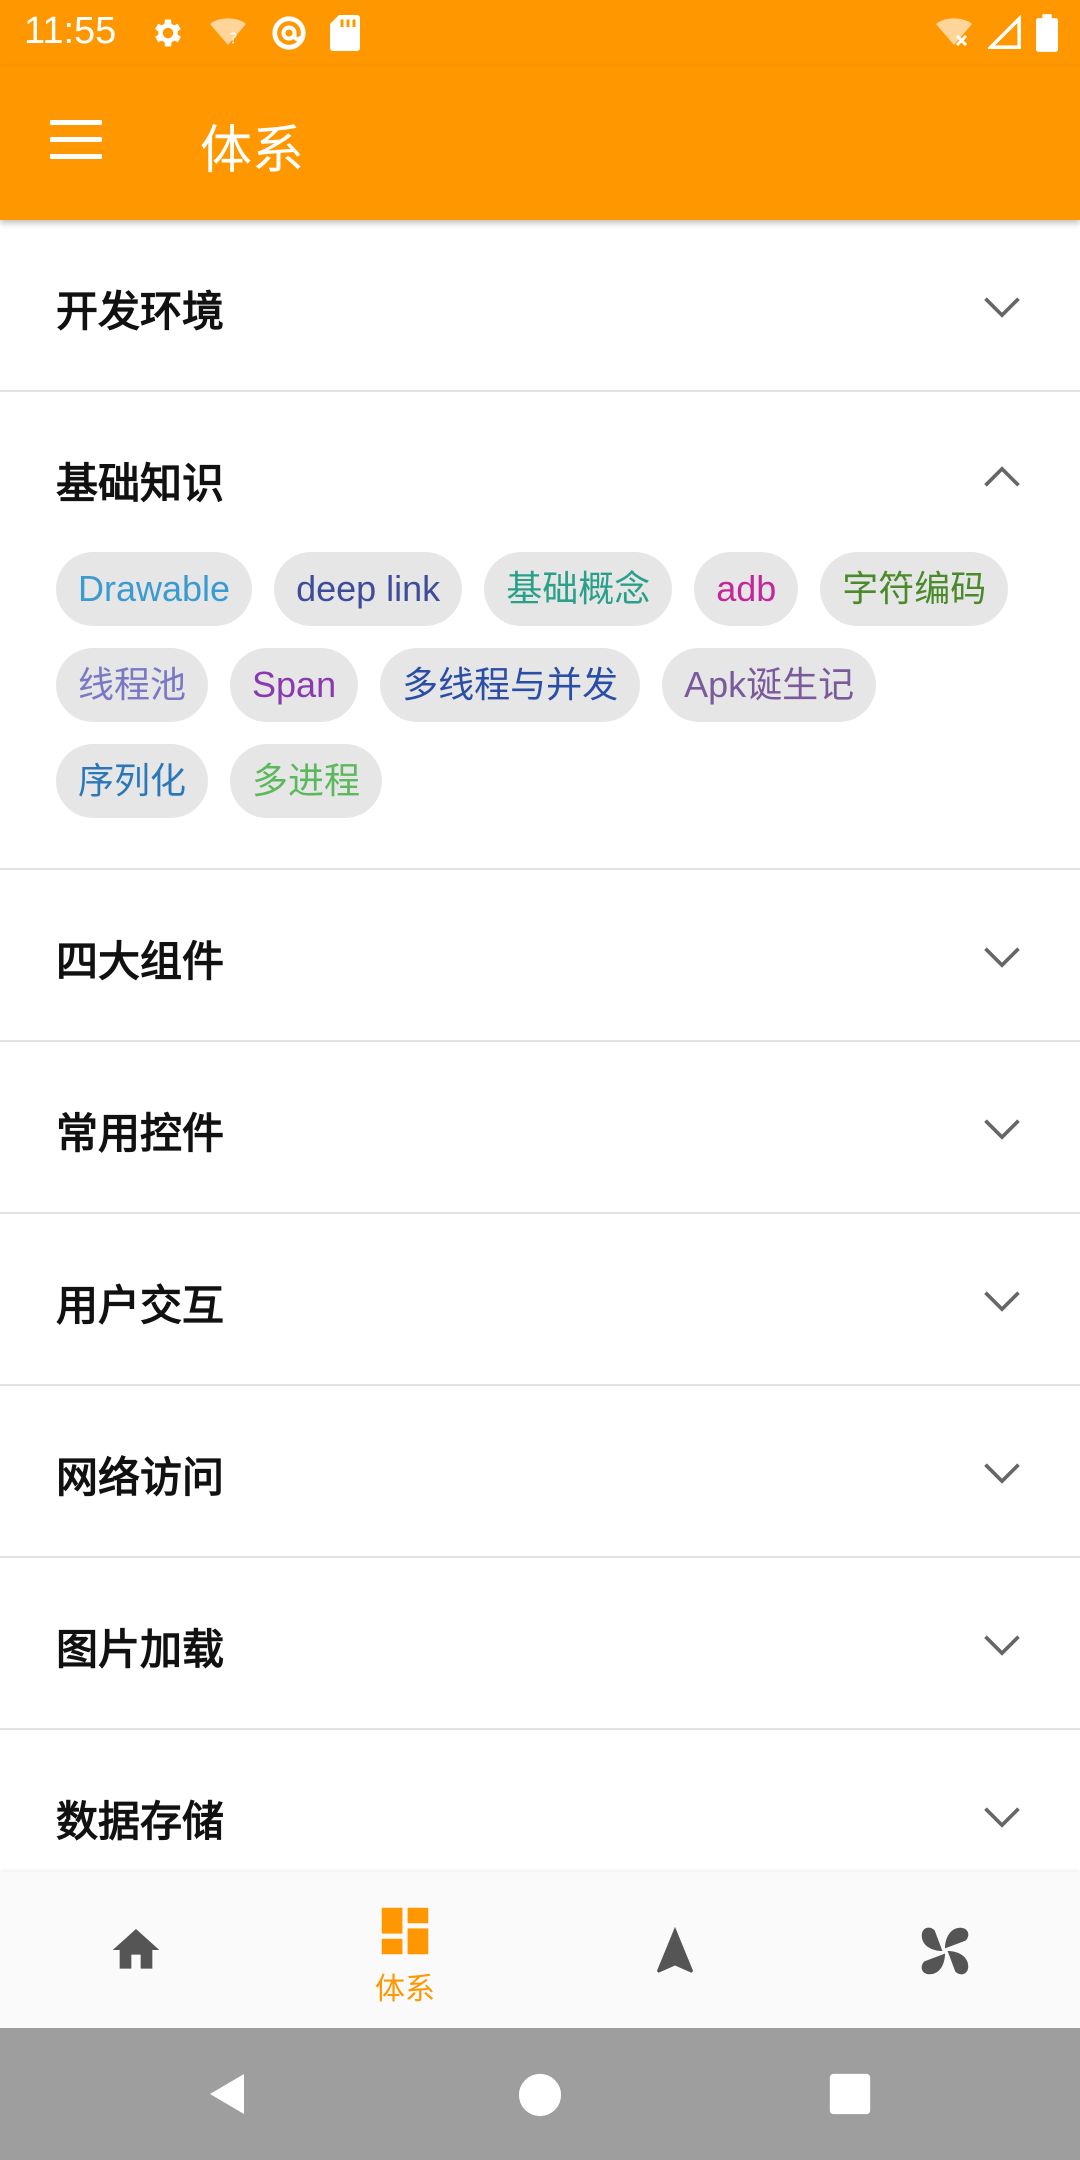 Image resolution: width=1080 pixels, height=2160 pixels. Describe the element at coordinates (140, 961) in the screenshot. I see `section-title: 四大组件` at that location.